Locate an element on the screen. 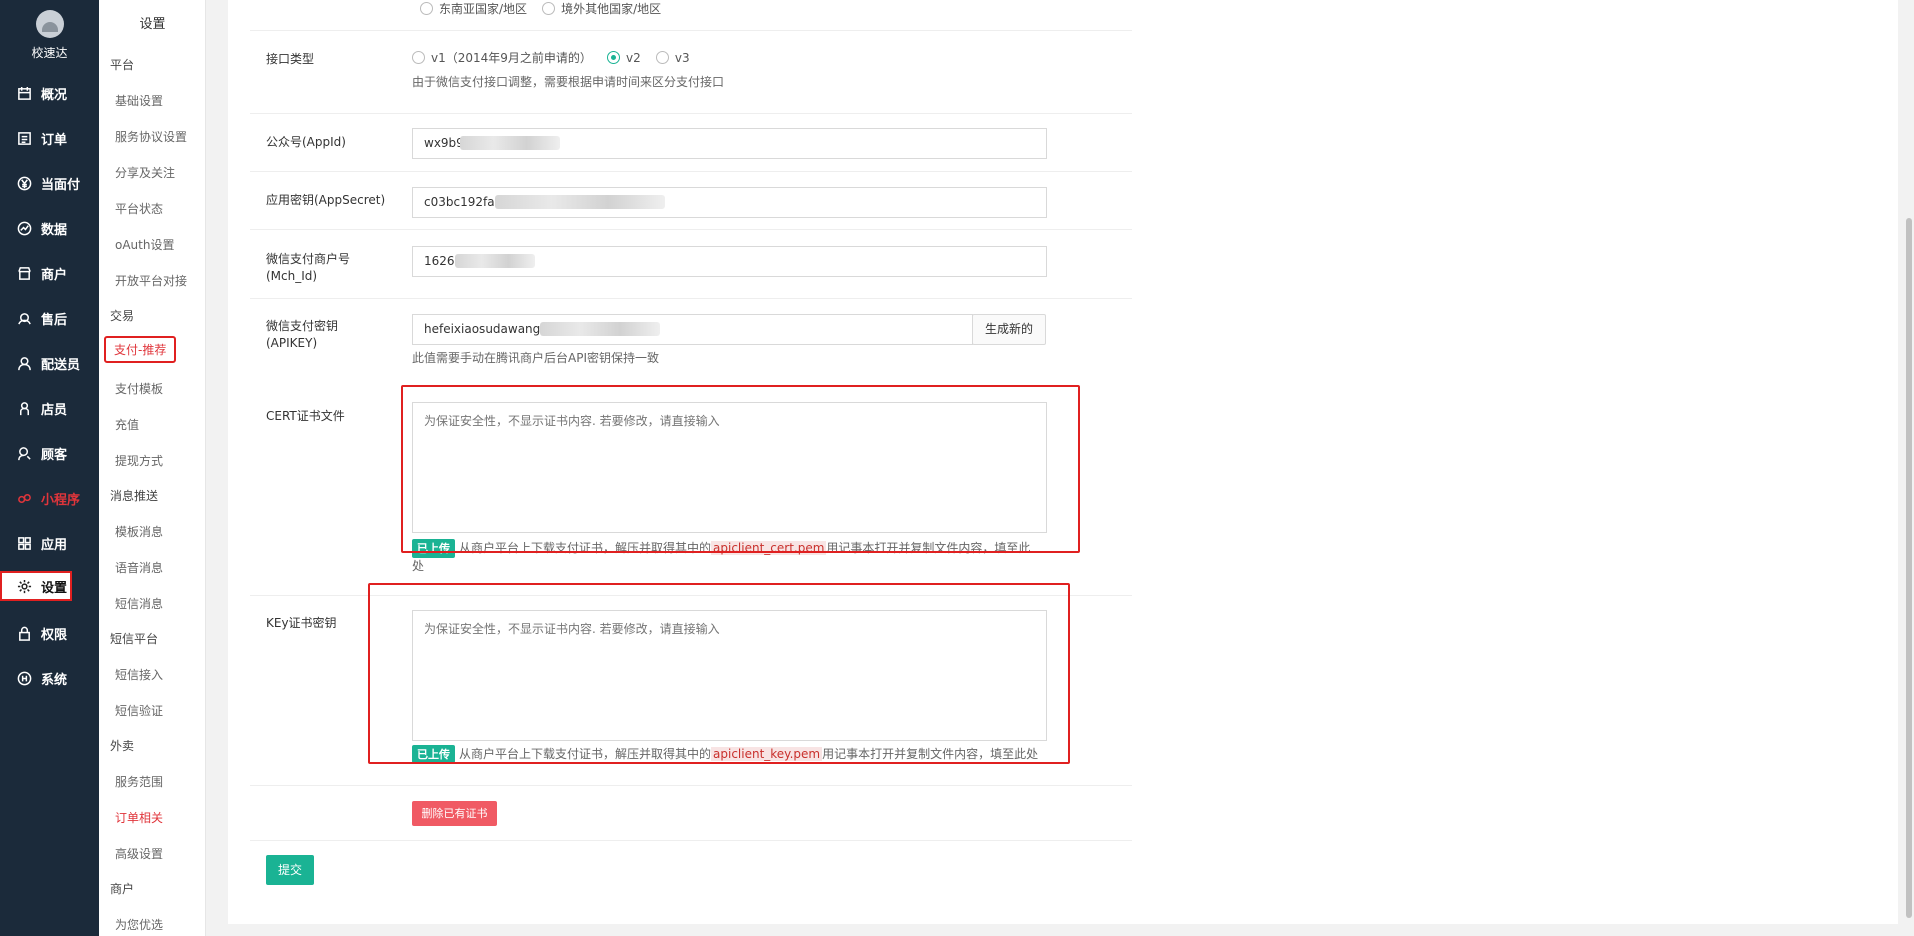 Image resolution: width=1914 pixels, height=936 pixels. key-textarea is located at coordinates (729, 675).